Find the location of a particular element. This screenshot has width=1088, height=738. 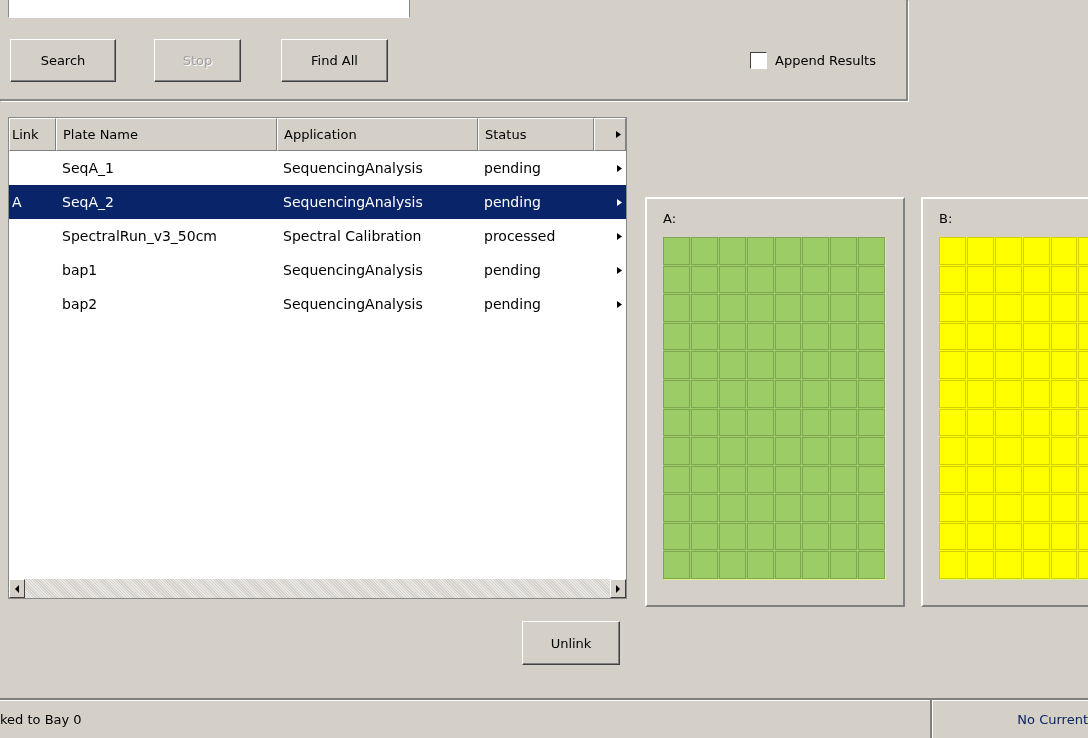

table-row: bap2 SequencingAnalysis pending is located at coordinates (317, 304).